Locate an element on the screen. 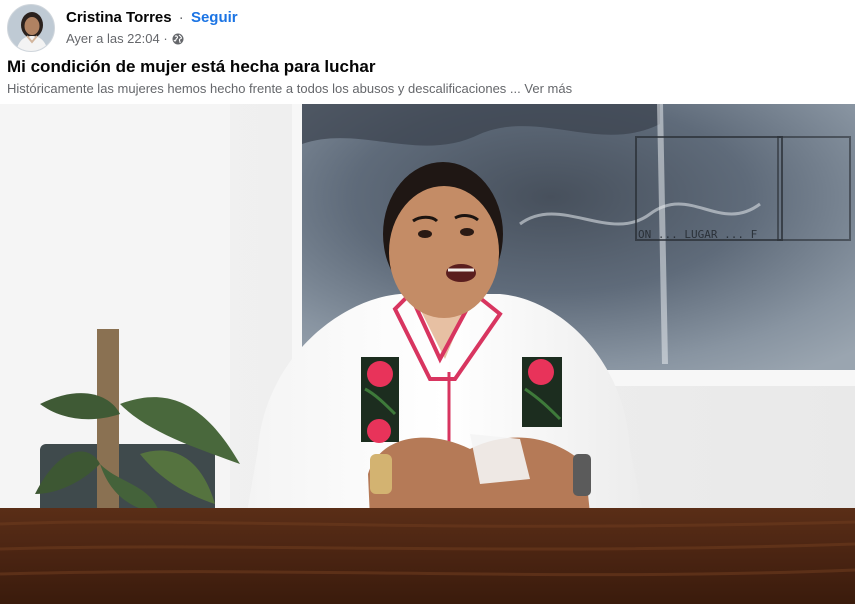  author-line: Cristina Torres · Seguir is located at coordinates (152, 17).